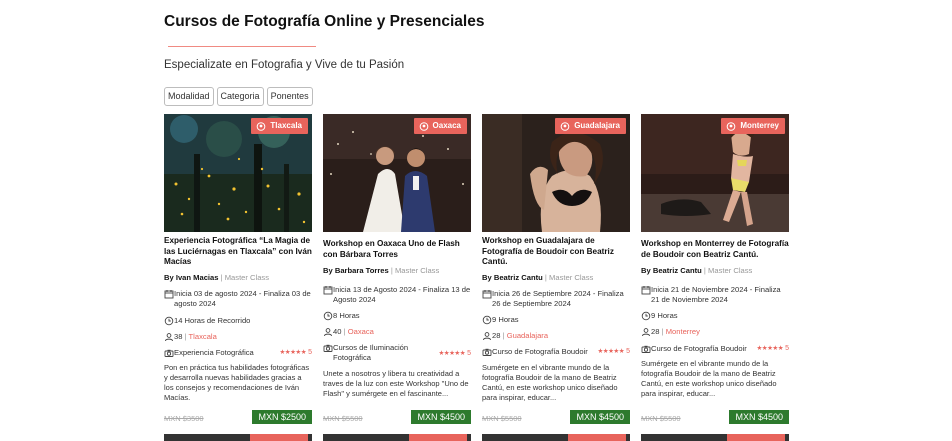  I want to click on location-link: Tlaxcala, so click(203, 336).